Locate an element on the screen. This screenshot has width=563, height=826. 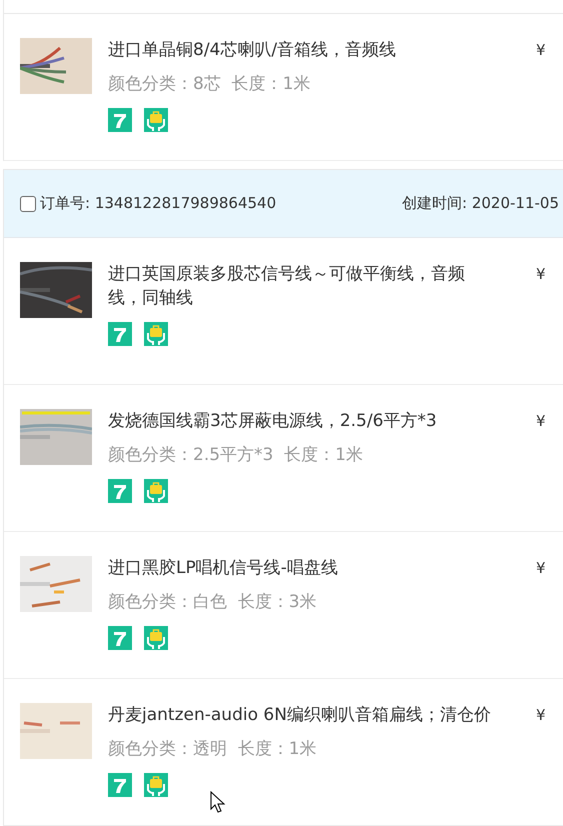
order-checkbox is located at coordinates (28, 204).